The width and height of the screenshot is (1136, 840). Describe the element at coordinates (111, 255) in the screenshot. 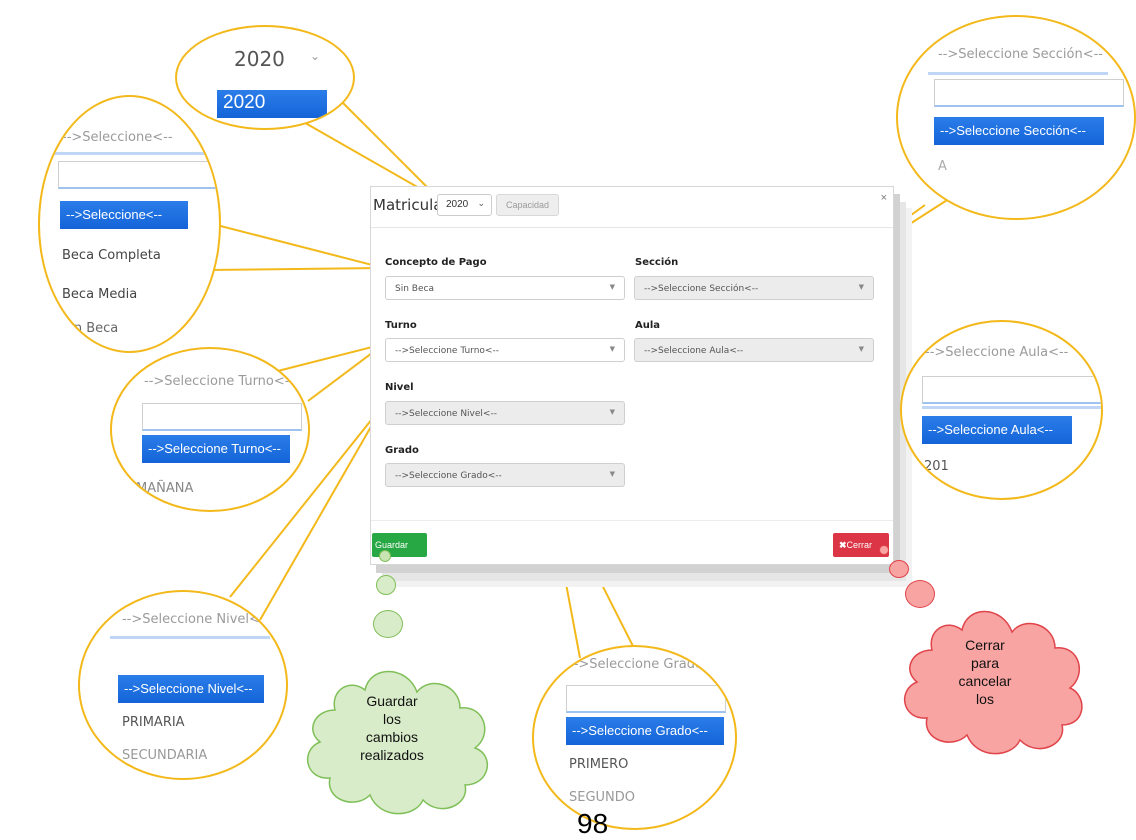

I see `callout-concepto-option: Beca Completa` at that location.